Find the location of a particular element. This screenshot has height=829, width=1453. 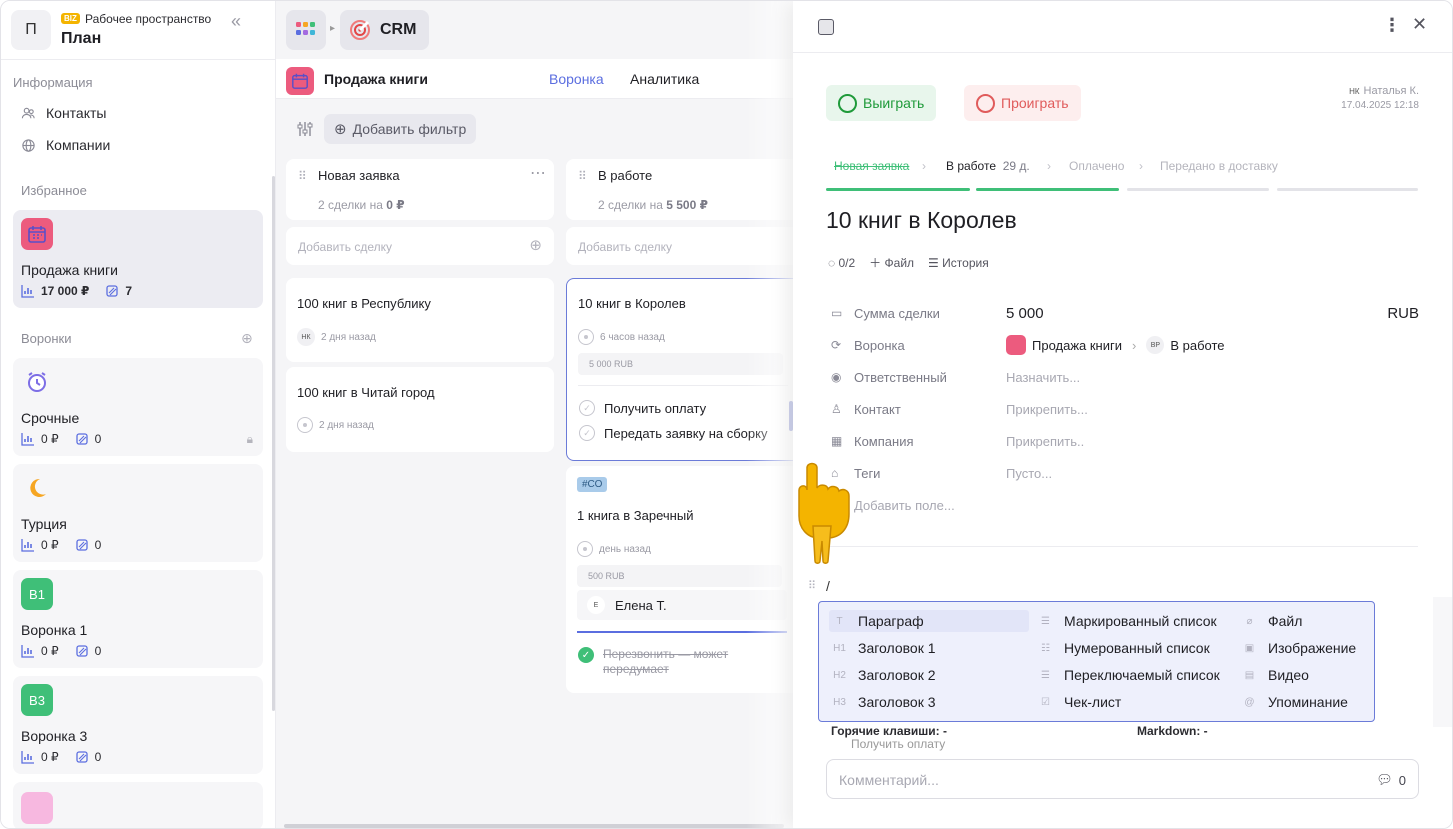

more-vertical-icon: ⋮ is located at coordinates (1392, 25).